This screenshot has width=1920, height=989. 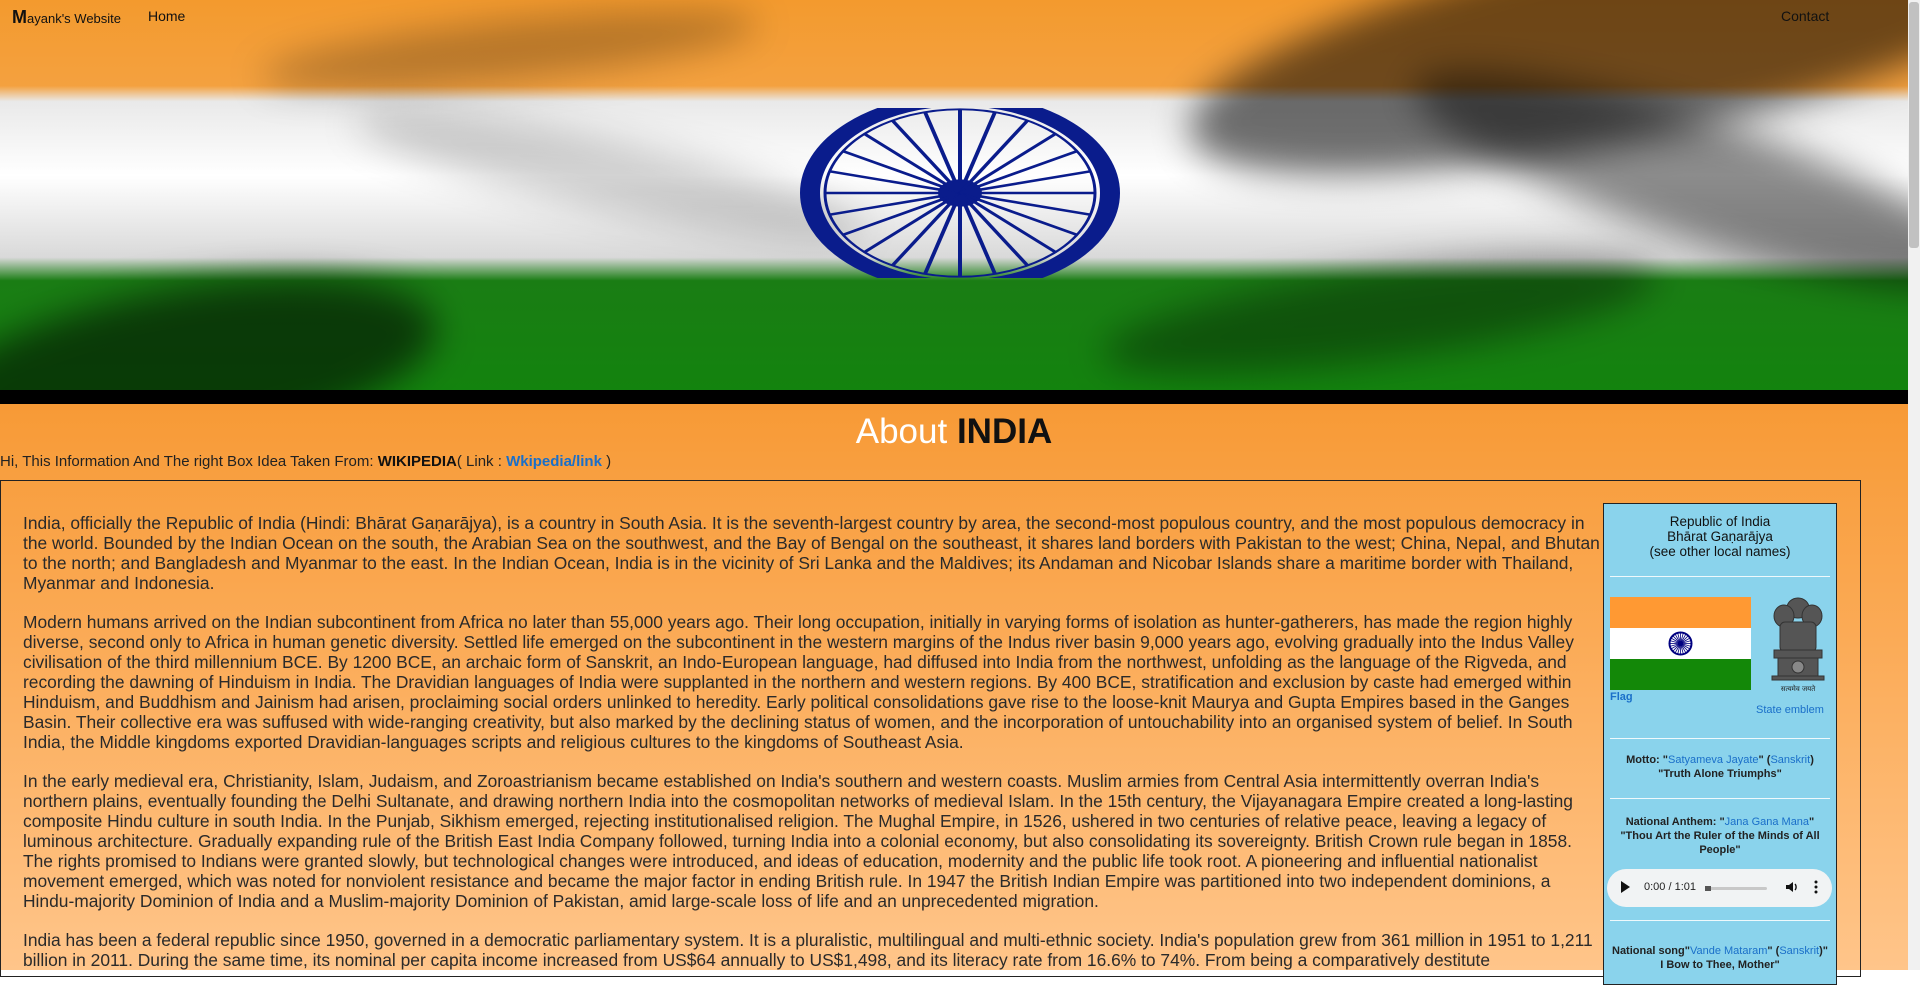 I want to click on site-brand: Mayank's Website, so click(x=66, y=17).